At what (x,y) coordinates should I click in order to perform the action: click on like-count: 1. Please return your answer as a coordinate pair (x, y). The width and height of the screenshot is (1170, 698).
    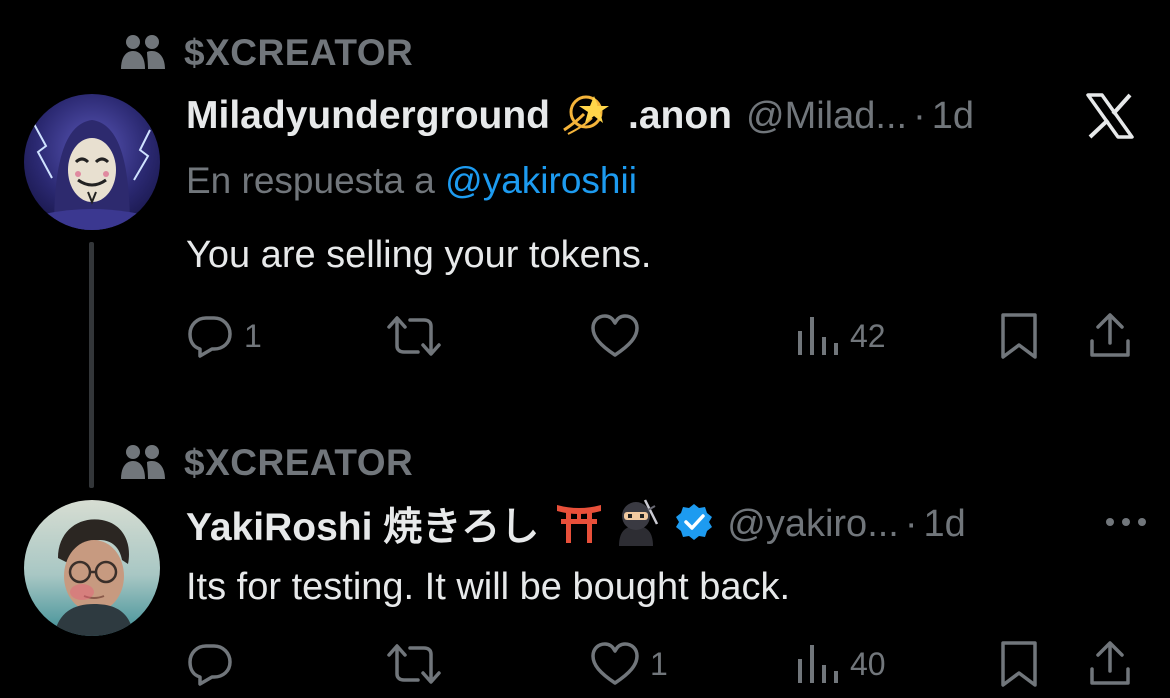
    Looking at the image, I should click on (659, 663).